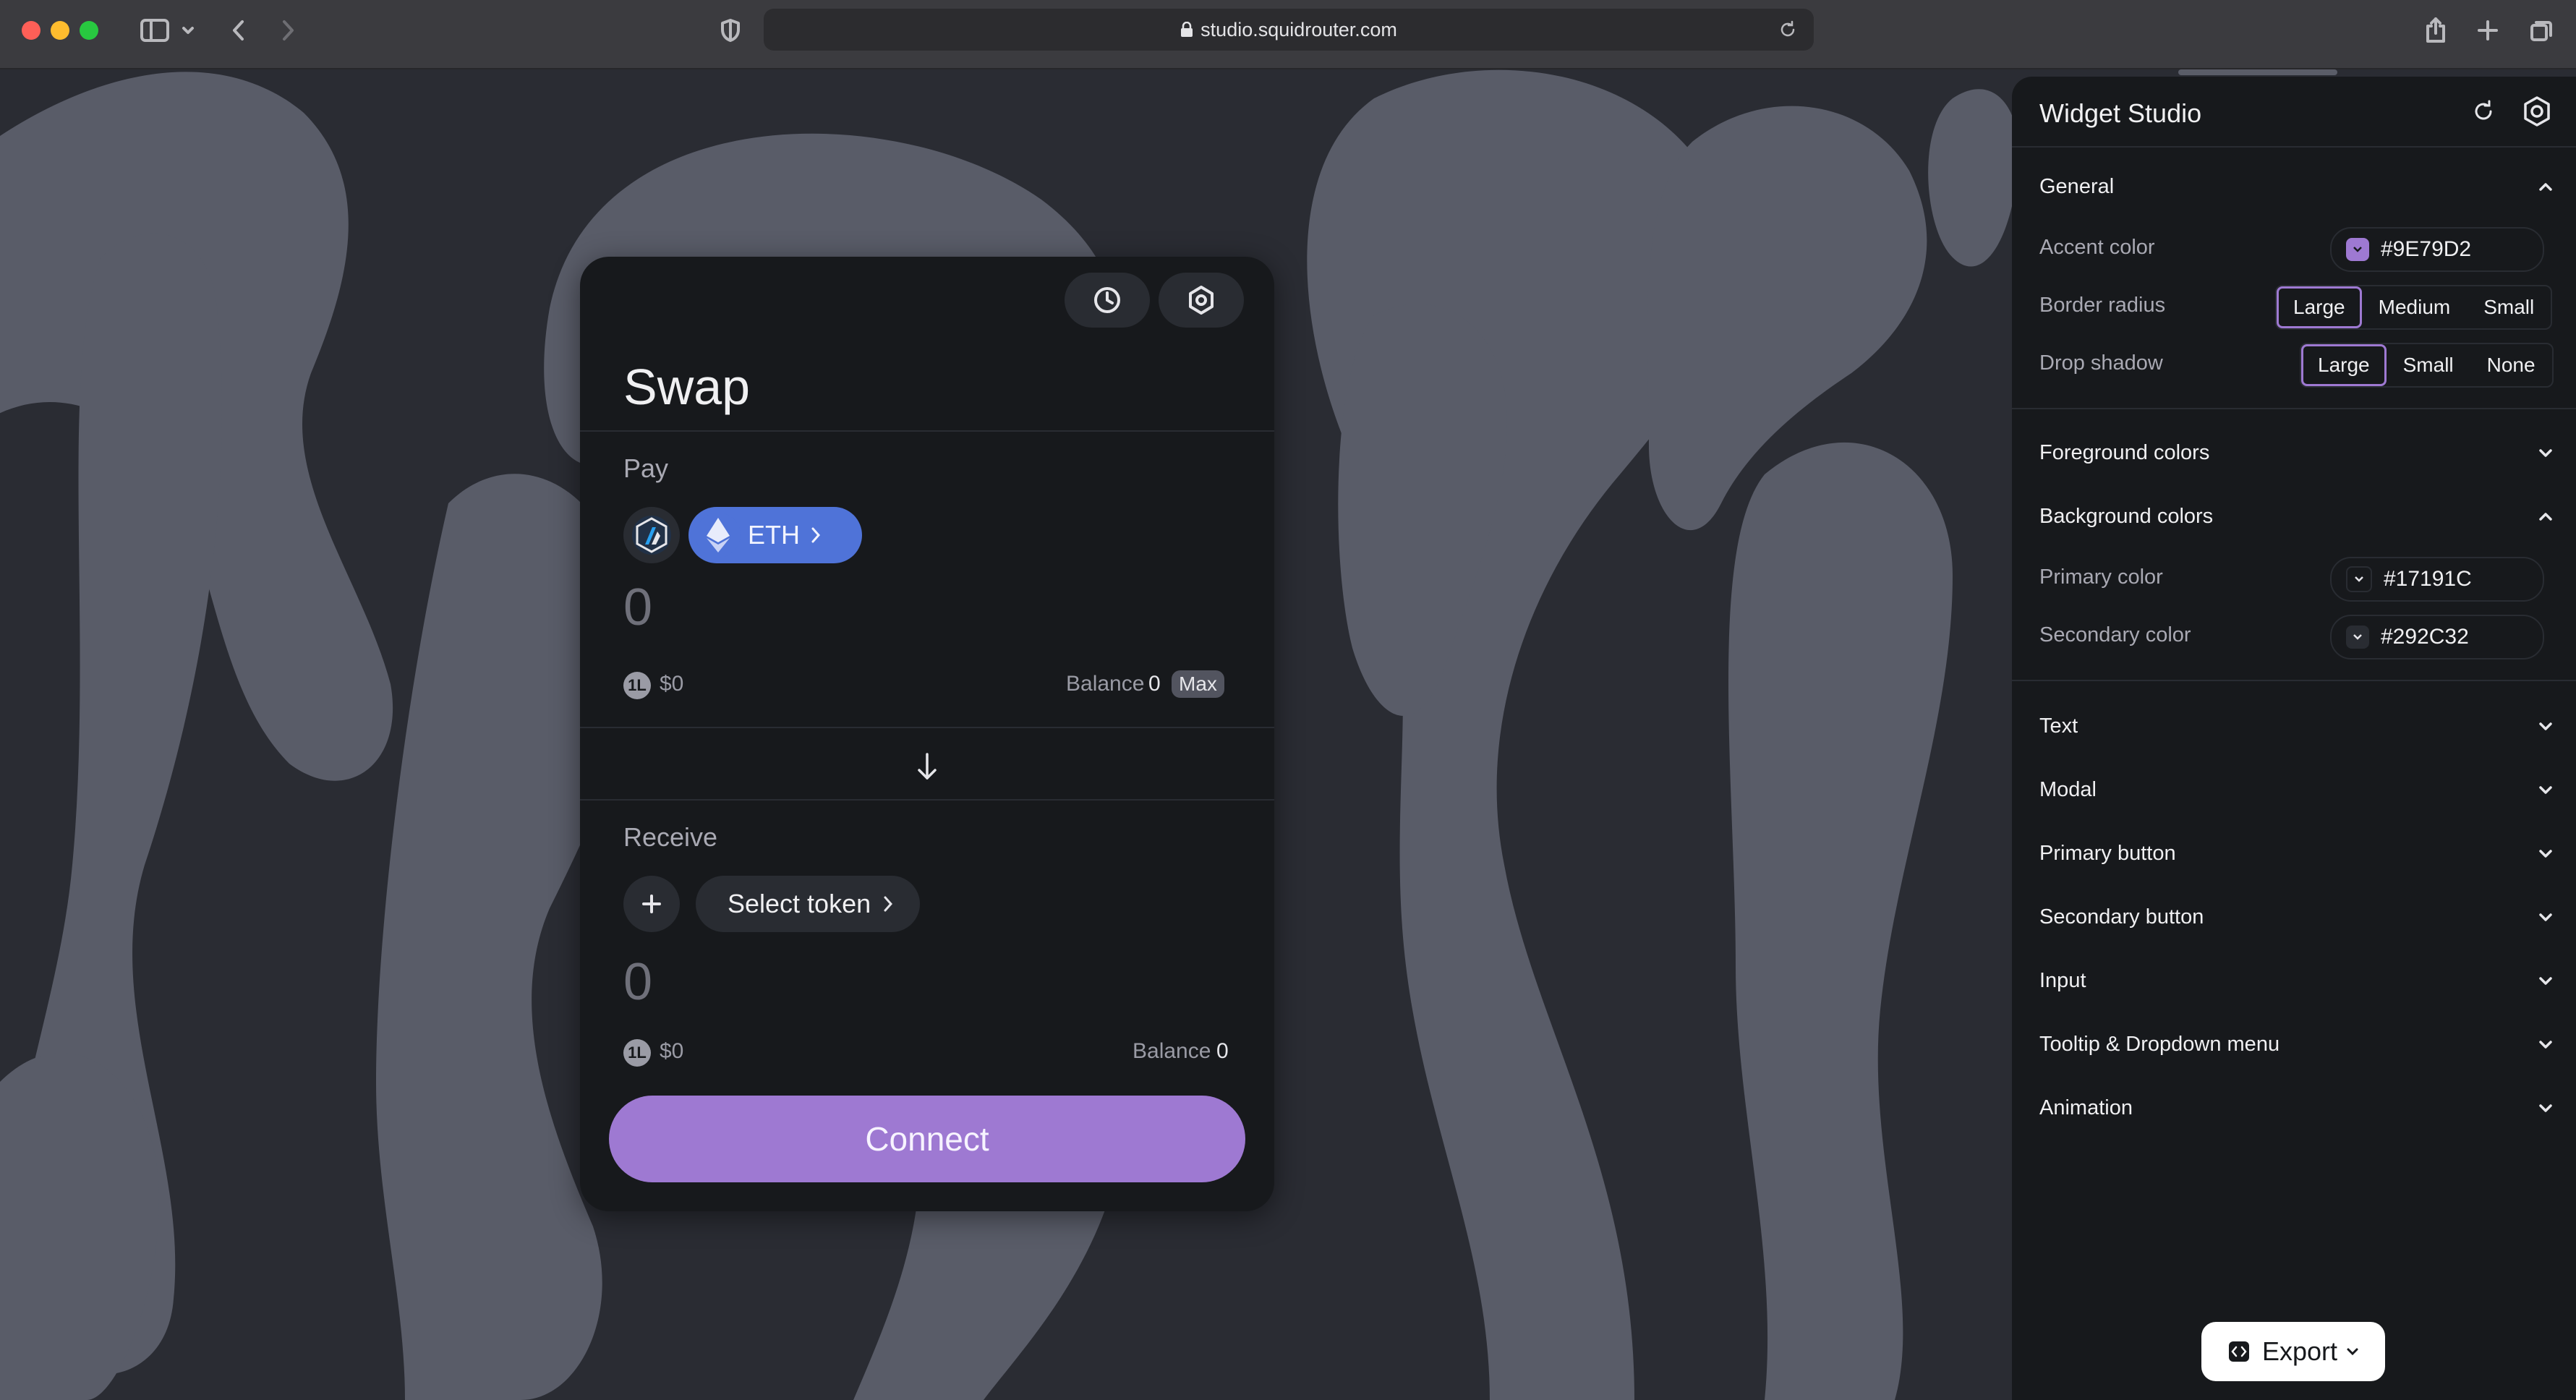 Image resolution: width=2576 pixels, height=1400 pixels. What do you see at coordinates (2488, 30) in the screenshot?
I see `new-tab-icon` at bounding box center [2488, 30].